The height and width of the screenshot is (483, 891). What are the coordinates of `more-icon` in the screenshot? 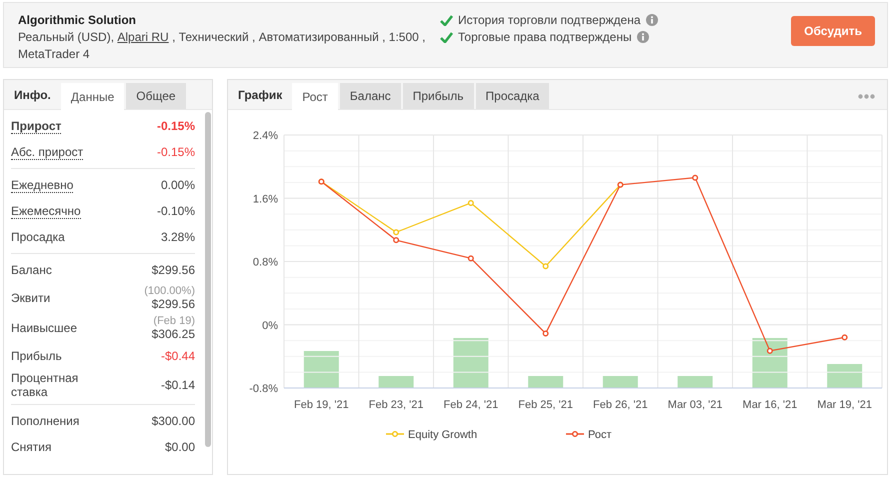 It's located at (866, 96).